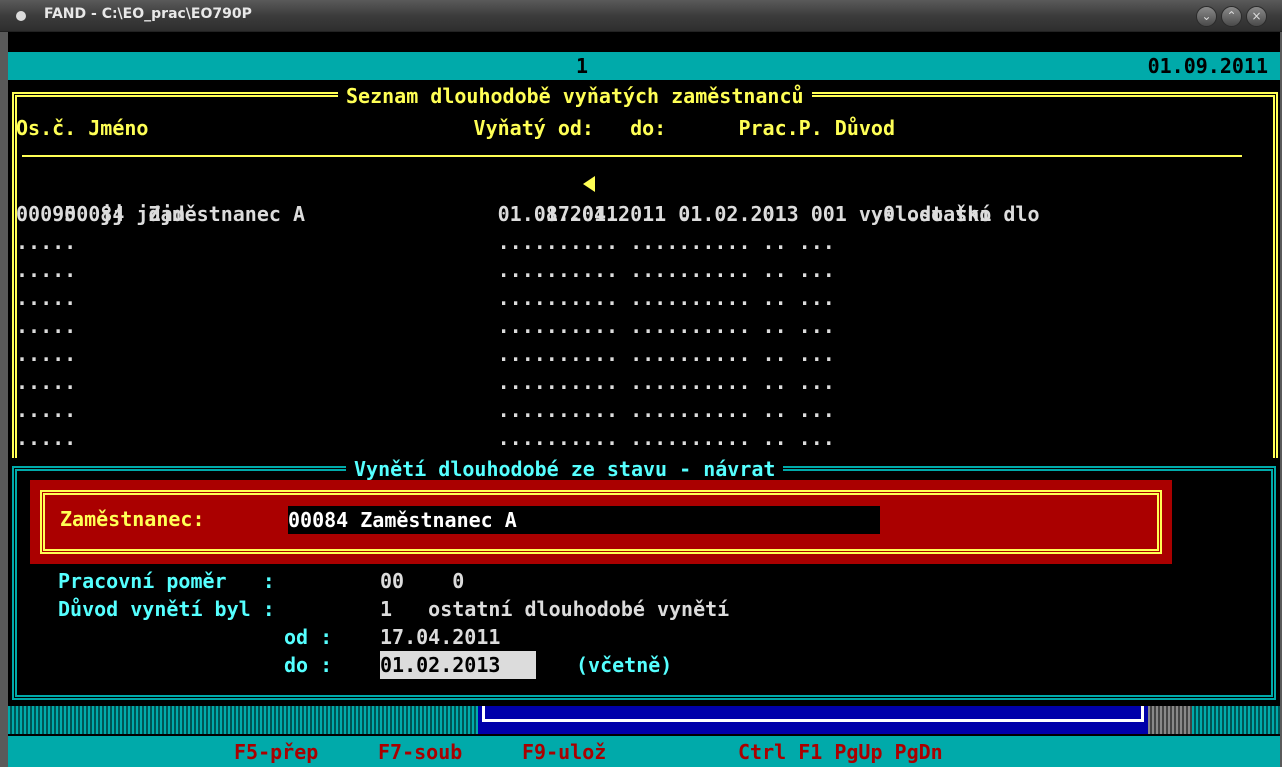 The image size is (1282, 767). What do you see at coordinates (644, 66) in the screenshot?
I see `top-status-bar: 1 01.09.2011` at bounding box center [644, 66].